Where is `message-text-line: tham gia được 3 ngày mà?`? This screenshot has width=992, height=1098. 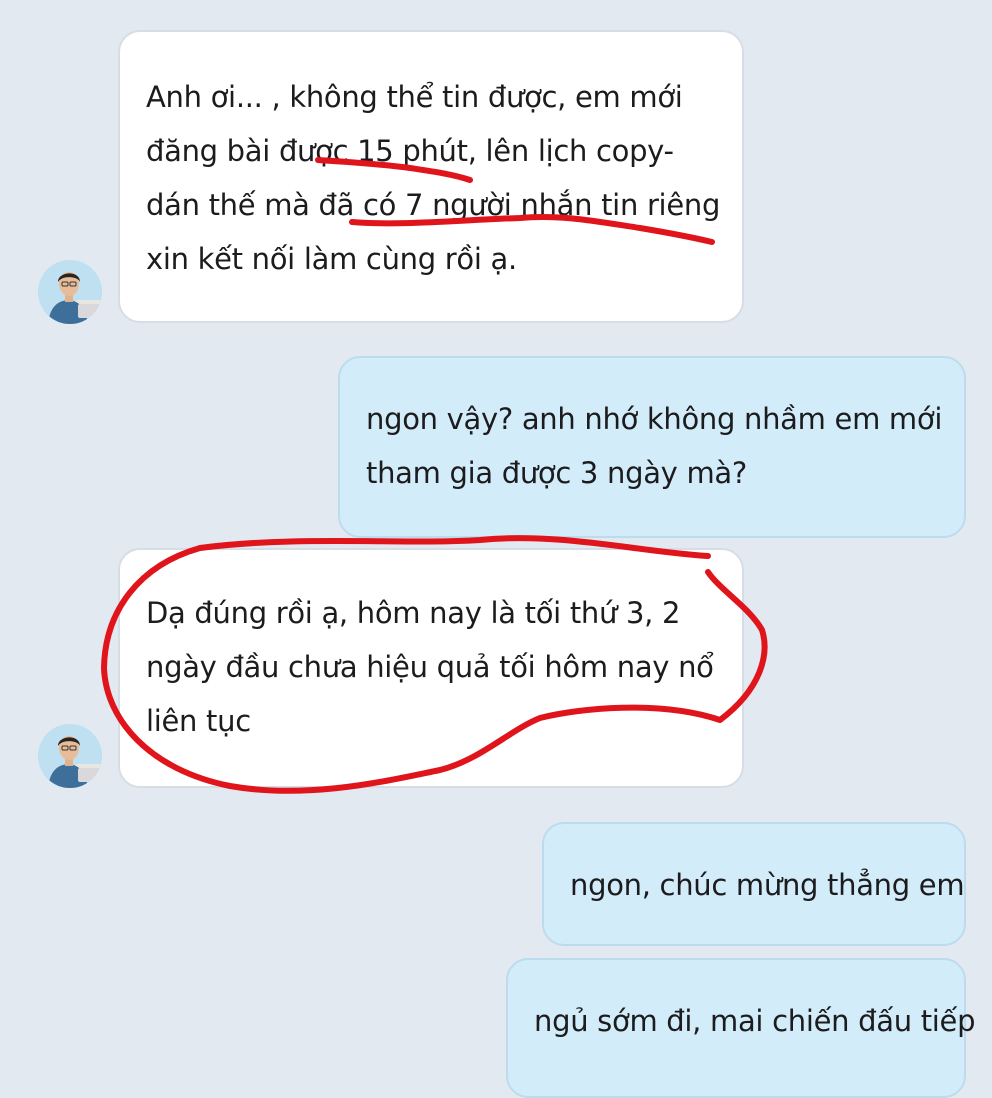 message-text-line: tham gia được 3 ngày mà? is located at coordinates (556, 473).